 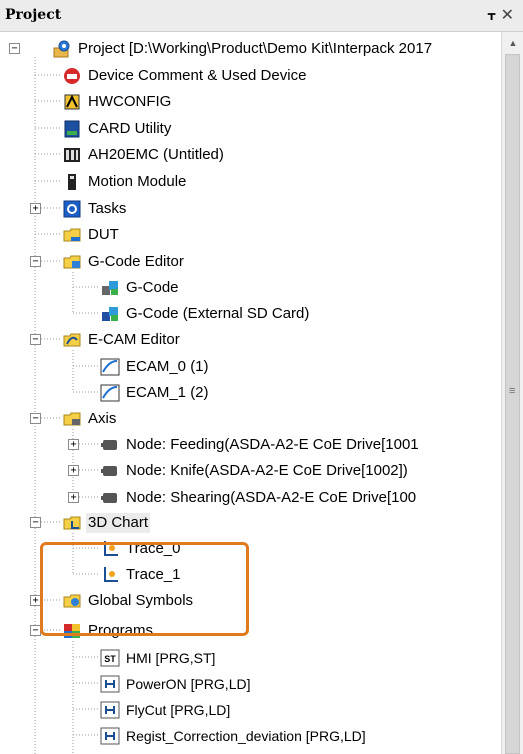 I want to click on tree-item-trace-1: Trace_1, so click(x=141, y=574).